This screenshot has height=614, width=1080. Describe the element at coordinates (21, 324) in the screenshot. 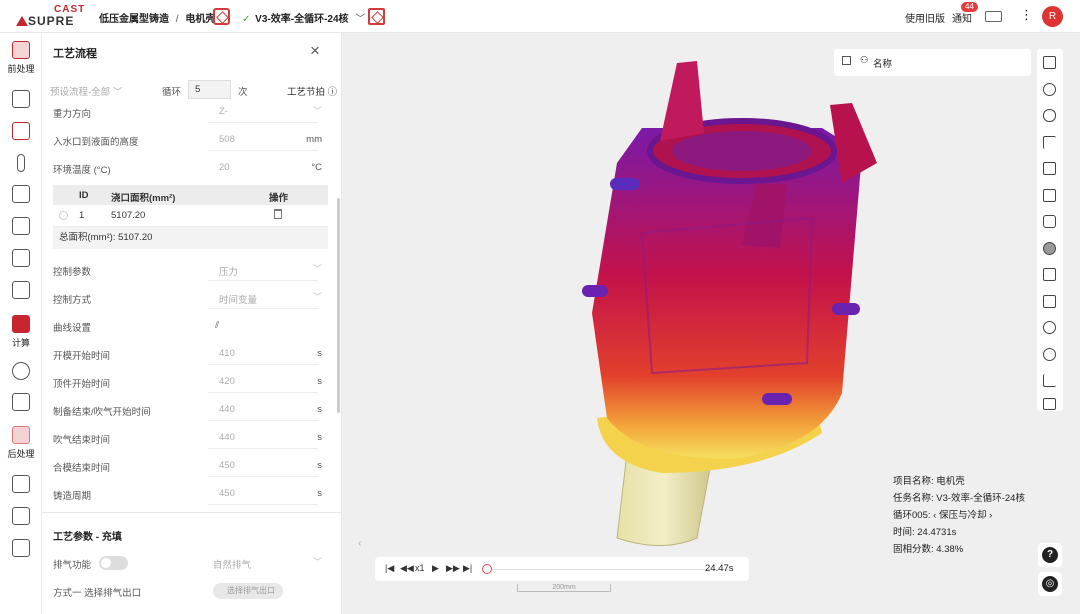

I see `compute-icon` at that location.